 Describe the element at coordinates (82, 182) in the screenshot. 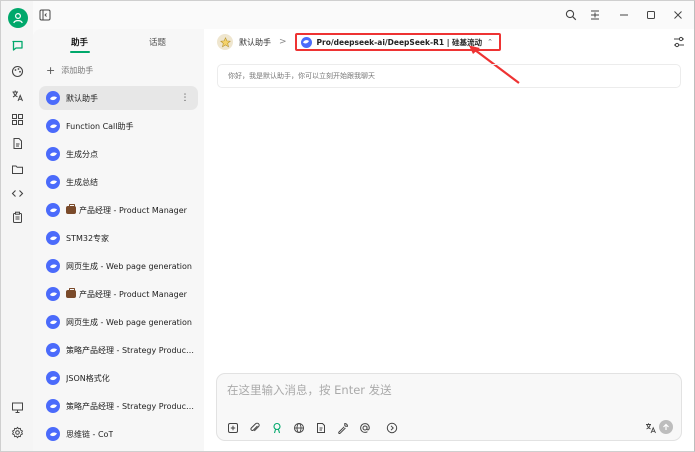

I see `assistant-label: 生成总结` at that location.